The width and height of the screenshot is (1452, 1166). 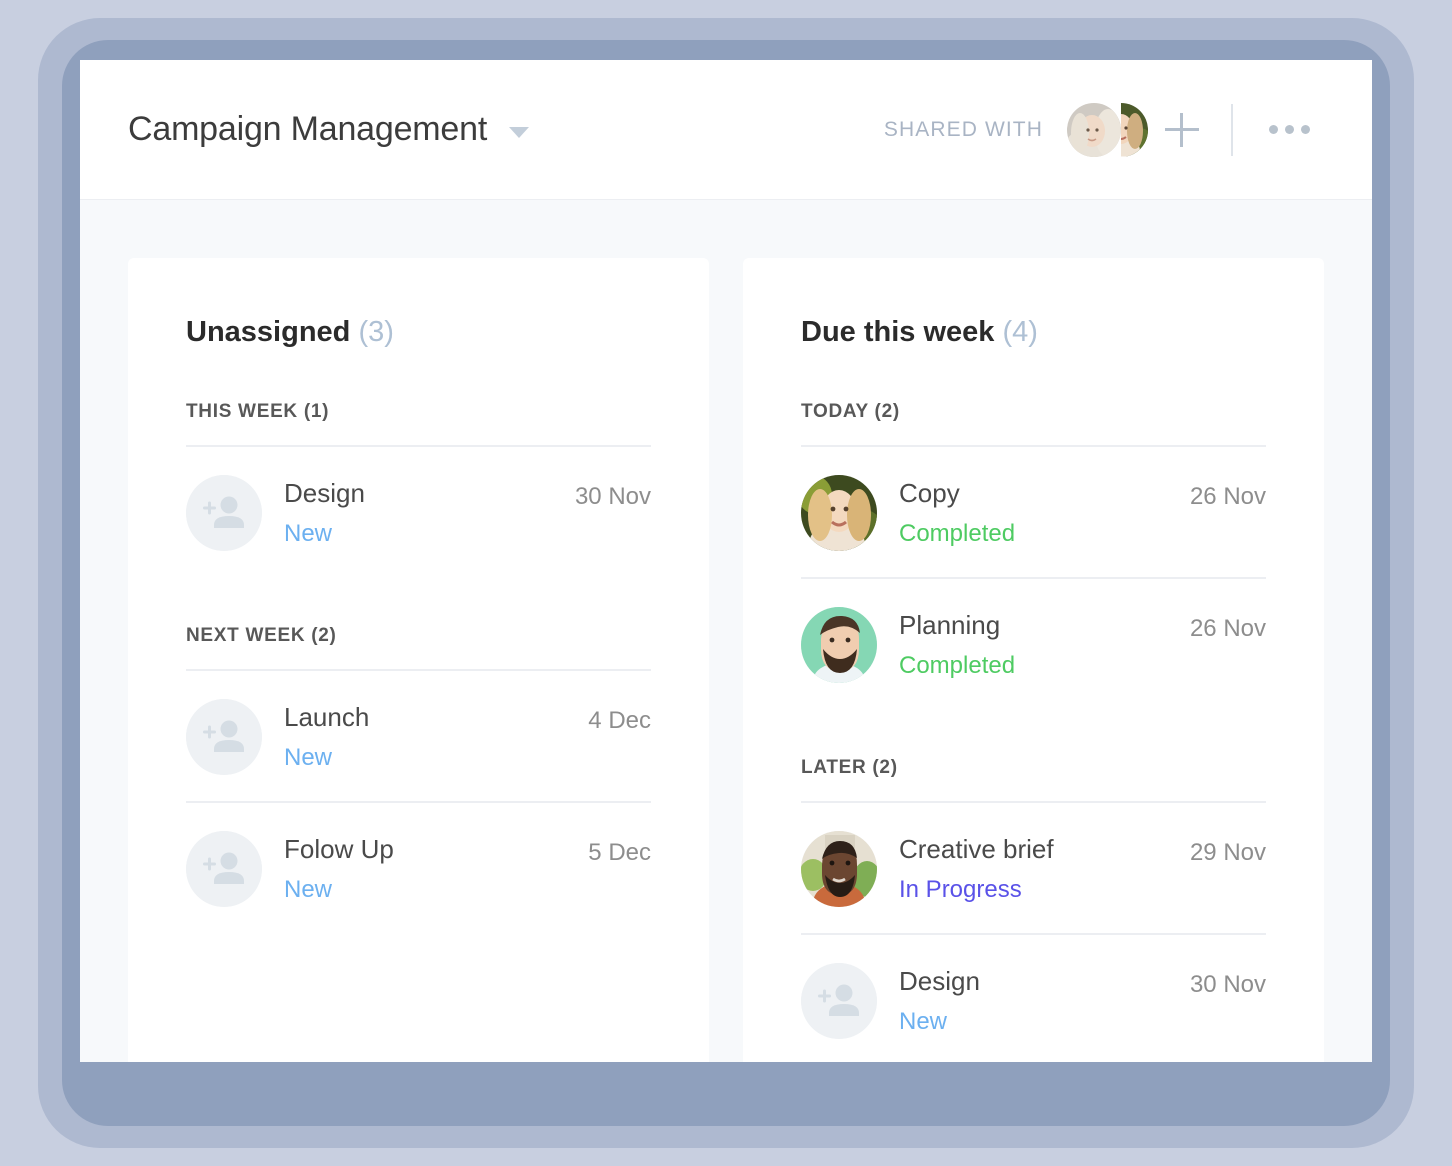 I want to click on task-status: In Progress, so click(x=1044, y=889).